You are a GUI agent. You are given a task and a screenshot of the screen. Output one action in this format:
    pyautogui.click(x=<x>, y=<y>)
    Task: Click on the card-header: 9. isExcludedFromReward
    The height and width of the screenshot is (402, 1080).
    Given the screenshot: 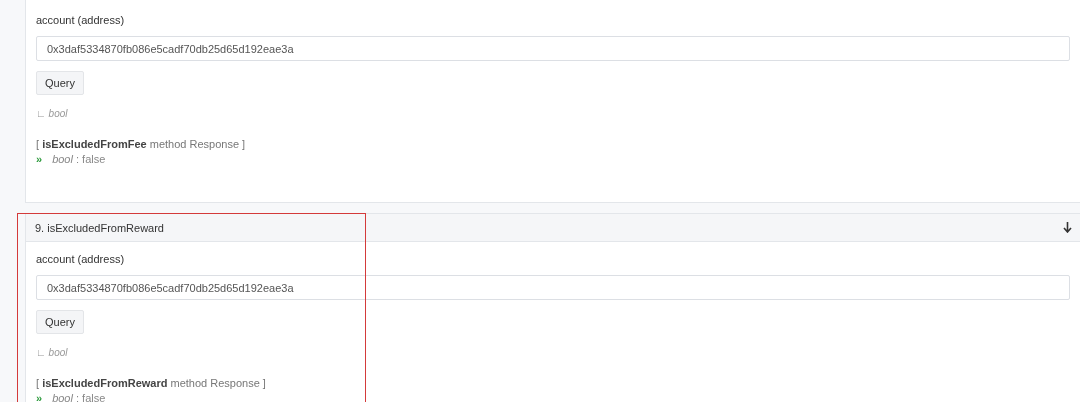 What is the action you would take?
    pyautogui.click(x=553, y=228)
    